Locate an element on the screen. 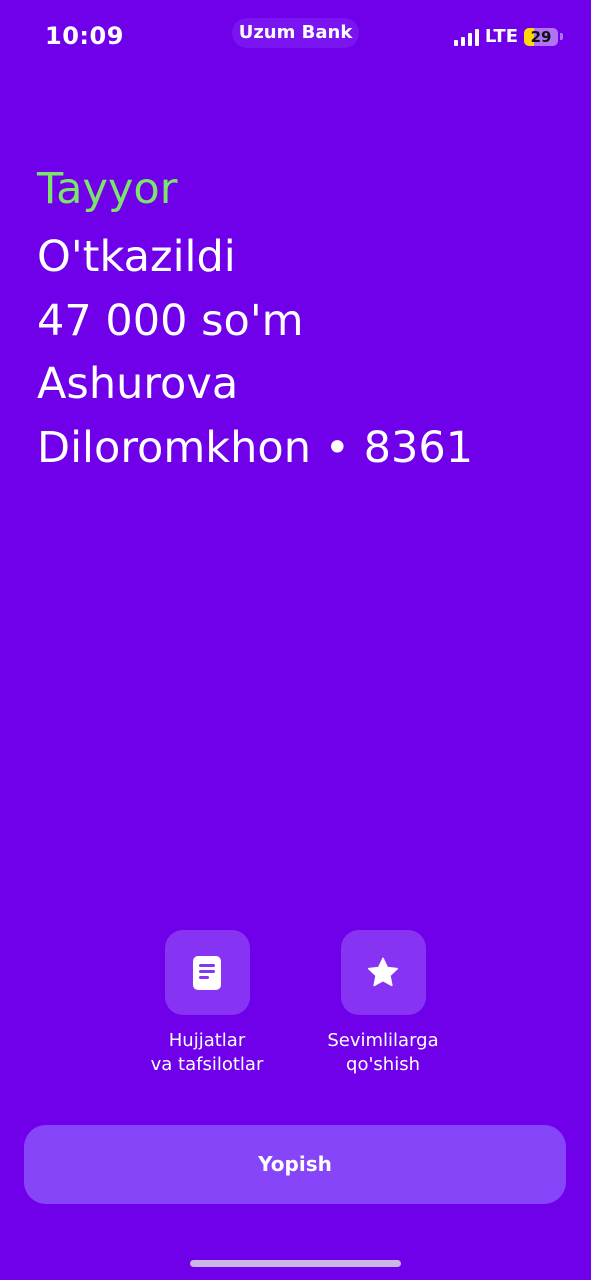 This screenshot has width=591, height=1280. transfer-status-title: Tayyor is located at coordinates (107, 189).